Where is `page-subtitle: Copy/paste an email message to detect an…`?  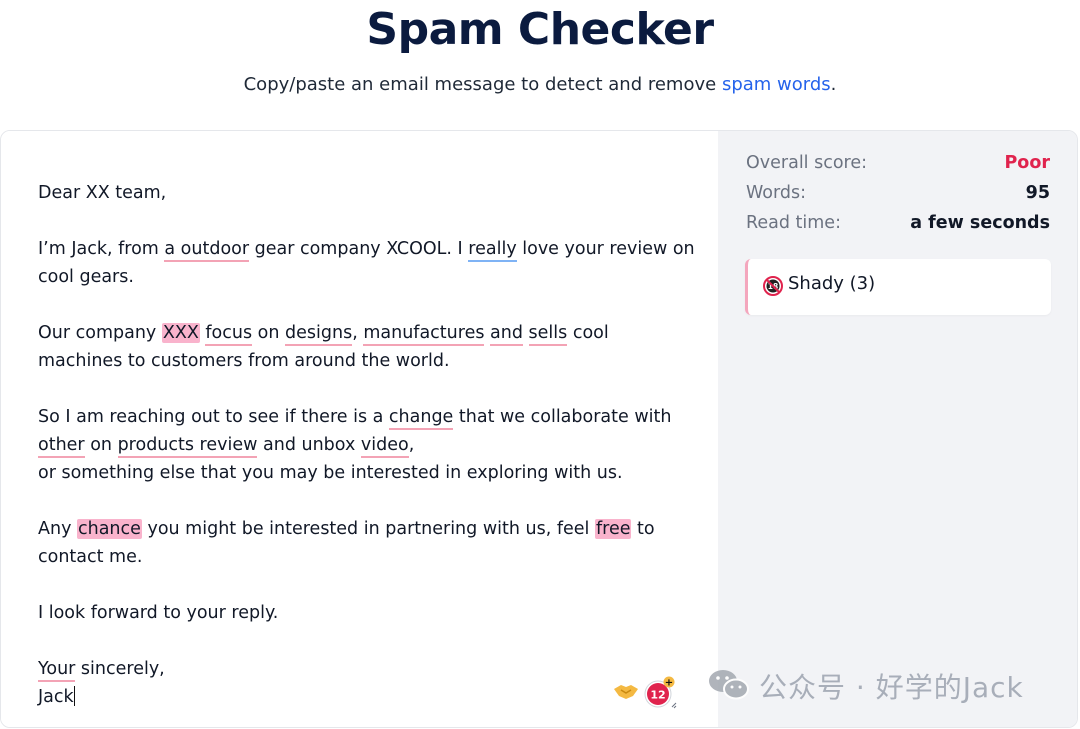
page-subtitle: Copy/paste an email message to detect an… is located at coordinates (540, 84).